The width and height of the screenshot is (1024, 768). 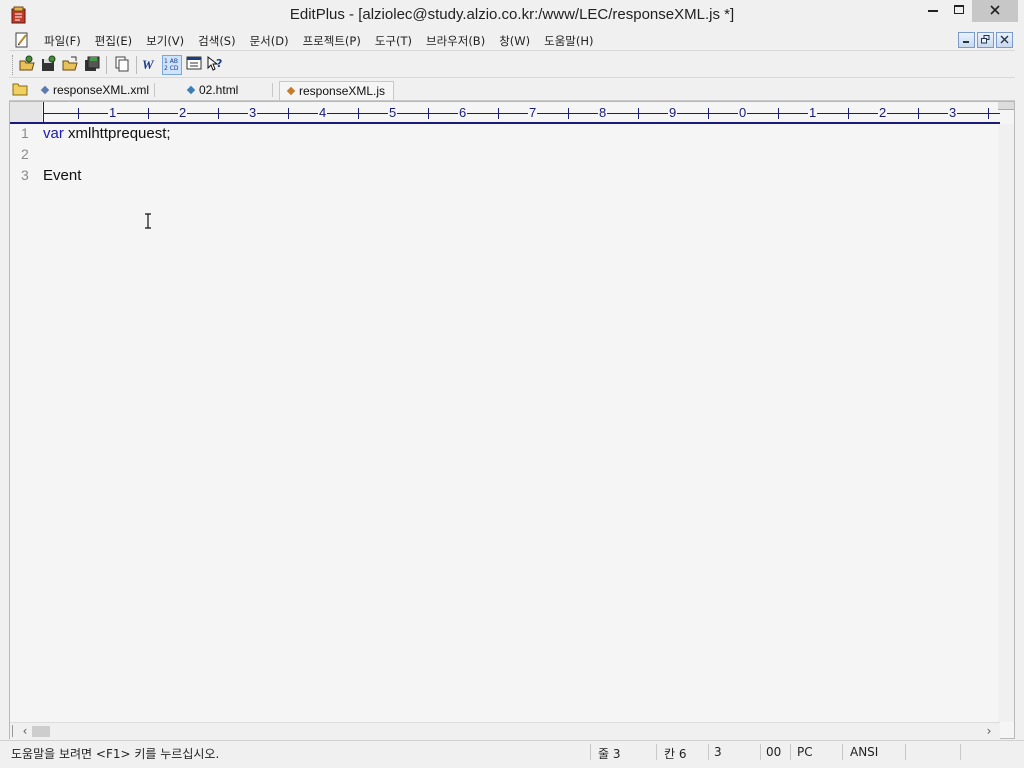 What do you see at coordinates (25, 154) in the screenshot?
I see `line-number: 2` at bounding box center [25, 154].